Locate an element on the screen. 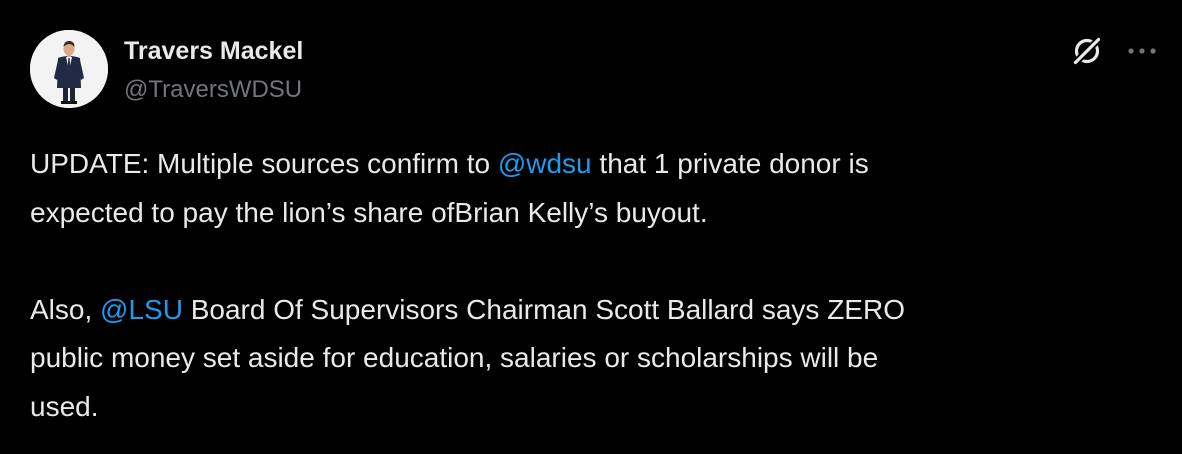 The image size is (1182, 454). author-name: Travers Mackel is located at coordinates (213, 51).